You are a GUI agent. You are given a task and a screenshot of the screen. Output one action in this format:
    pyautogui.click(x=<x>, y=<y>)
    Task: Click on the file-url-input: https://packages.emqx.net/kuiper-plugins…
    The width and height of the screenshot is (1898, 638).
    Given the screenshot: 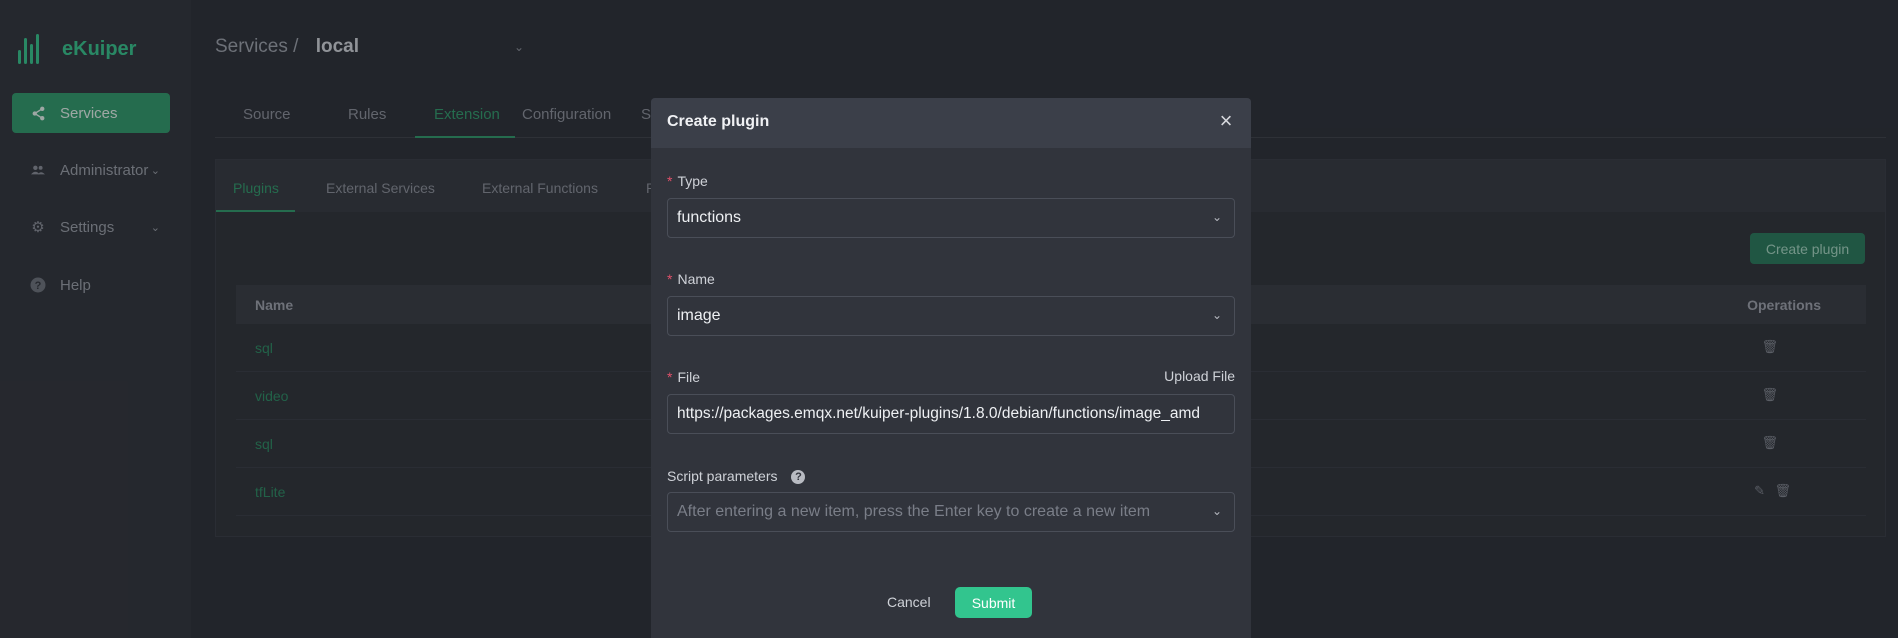 What is the action you would take?
    pyautogui.click(x=951, y=414)
    